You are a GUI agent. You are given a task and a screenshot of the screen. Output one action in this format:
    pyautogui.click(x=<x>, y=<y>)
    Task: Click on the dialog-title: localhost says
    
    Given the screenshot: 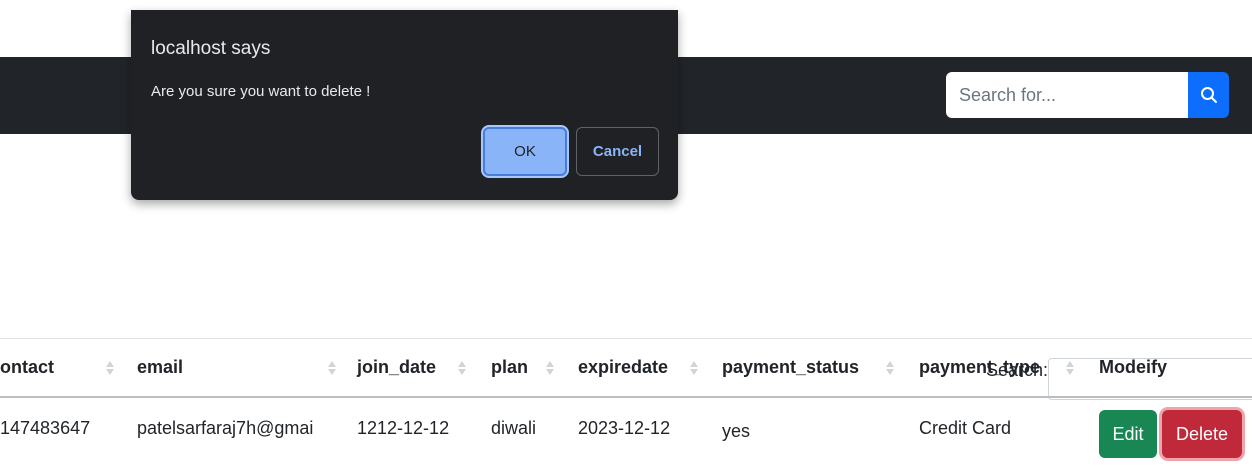 What is the action you would take?
    pyautogui.click(x=211, y=48)
    